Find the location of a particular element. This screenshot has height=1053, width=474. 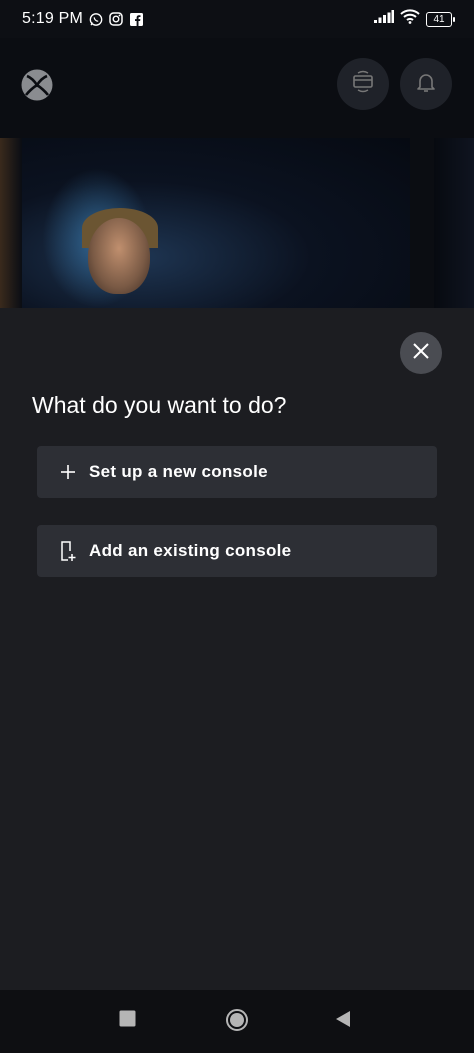

home-button is located at coordinates (237, 1022).